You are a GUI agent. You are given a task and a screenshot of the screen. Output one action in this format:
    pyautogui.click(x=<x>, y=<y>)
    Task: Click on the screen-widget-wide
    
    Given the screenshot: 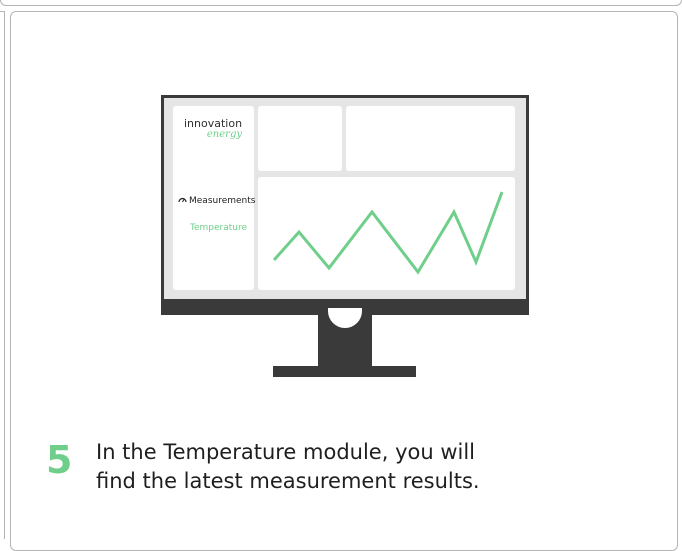 What is the action you would take?
    pyautogui.click(x=430, y=138)
    